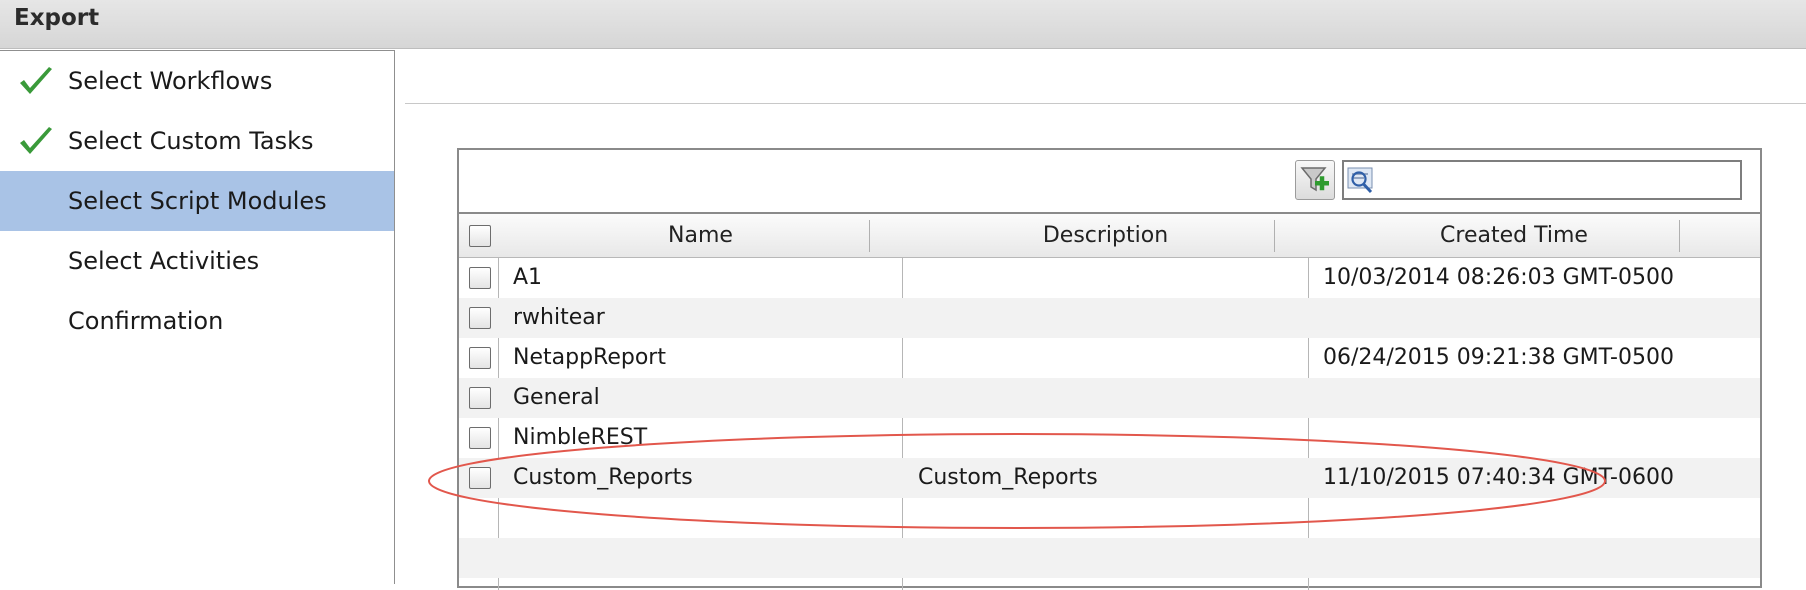 This screenshot has width=1806, height=590. What do you see at coordinates (1498, 277) in the screenshot?
I see `cell-created-time: 10/03/2014 08:26:03 GMT-0500` at bounding box center [1498, 277].